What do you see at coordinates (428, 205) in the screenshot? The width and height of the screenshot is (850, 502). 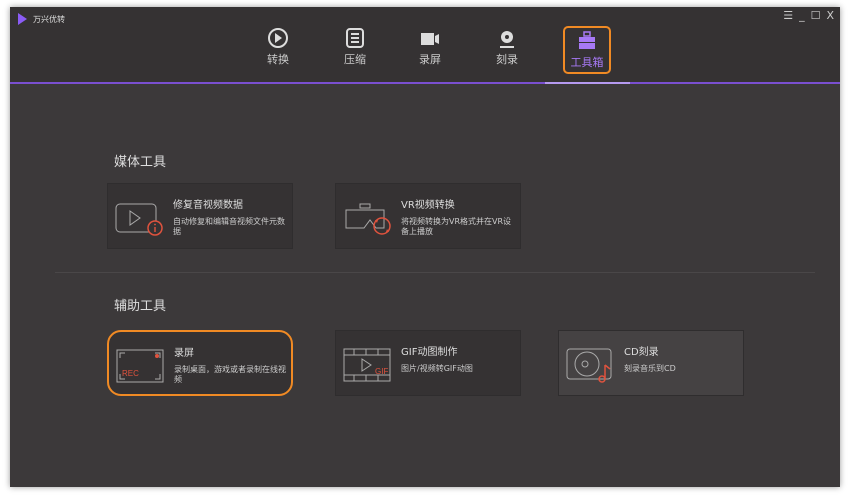 I see `card-title: VR视频转换` at bounding box center [428, 205].